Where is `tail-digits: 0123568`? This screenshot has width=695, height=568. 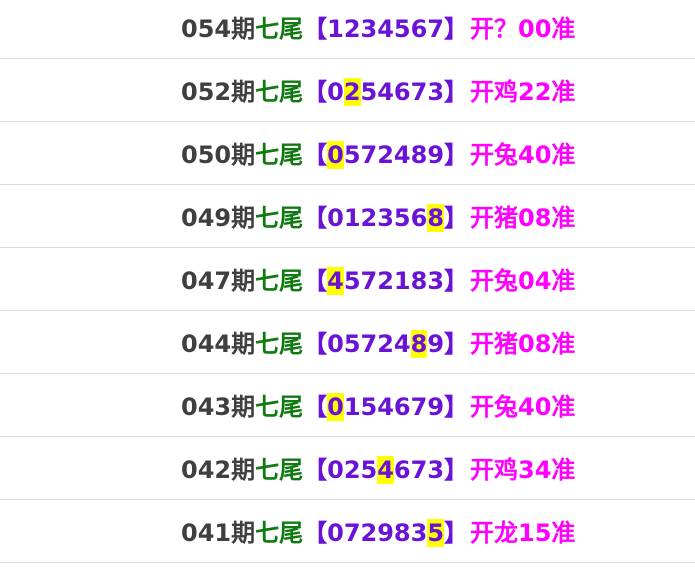 tail-digits: 0123568 is located at coordinates (386, 218).